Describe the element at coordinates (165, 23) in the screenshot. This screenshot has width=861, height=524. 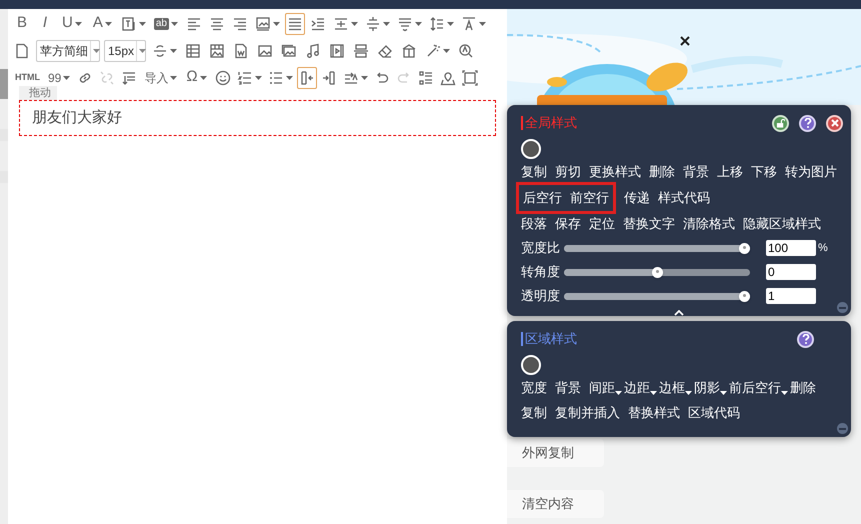
I see `highlight-button: ab` at that location.